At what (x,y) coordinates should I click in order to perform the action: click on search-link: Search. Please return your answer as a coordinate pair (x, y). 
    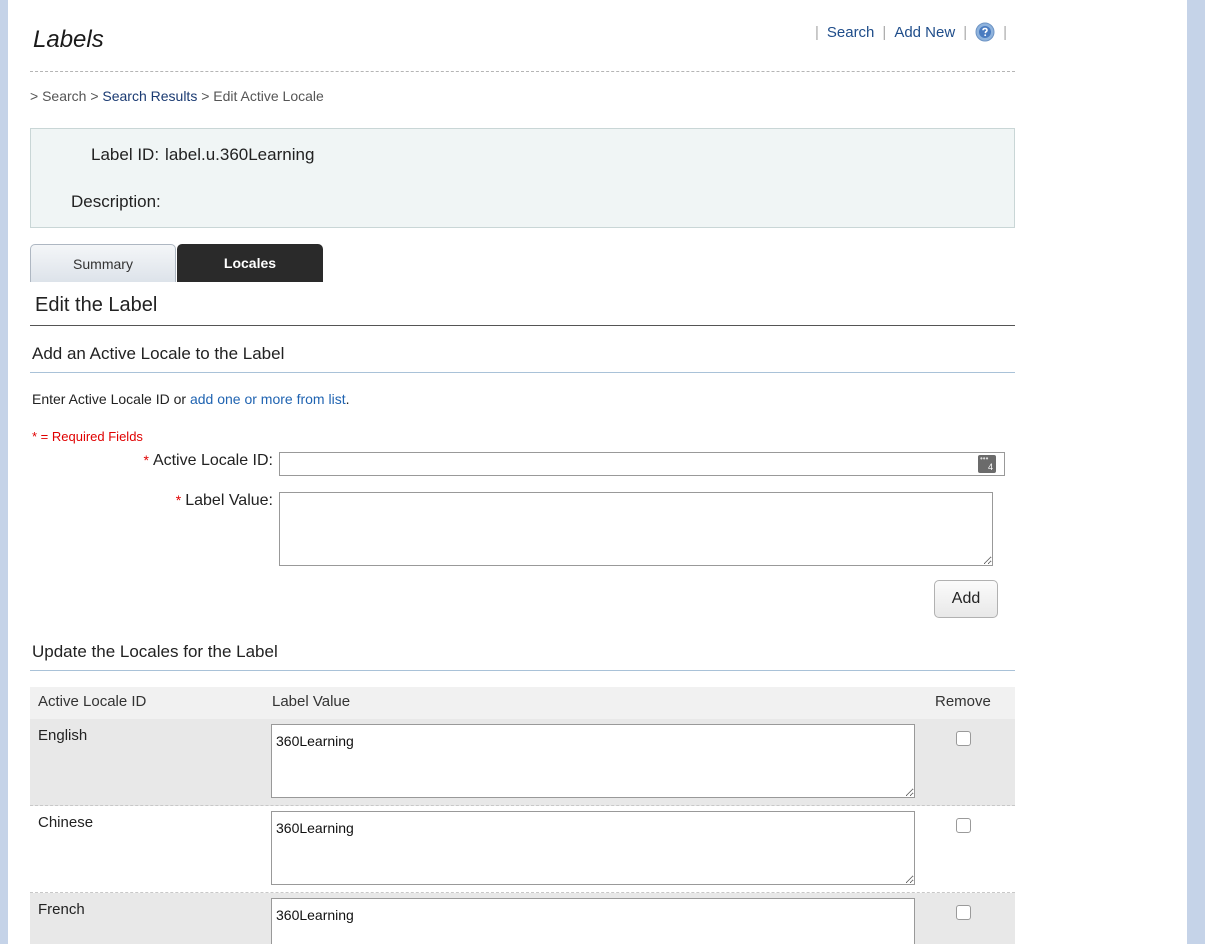
    Looking at the image, I should click on (851, 32).